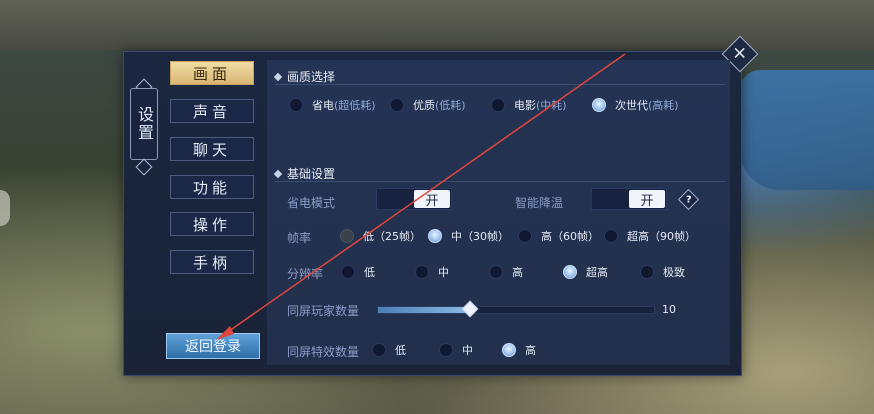  Describe the element at coordinates (305, 274) in the screenshot. I see `resolution-label: 分辨率` at that location.